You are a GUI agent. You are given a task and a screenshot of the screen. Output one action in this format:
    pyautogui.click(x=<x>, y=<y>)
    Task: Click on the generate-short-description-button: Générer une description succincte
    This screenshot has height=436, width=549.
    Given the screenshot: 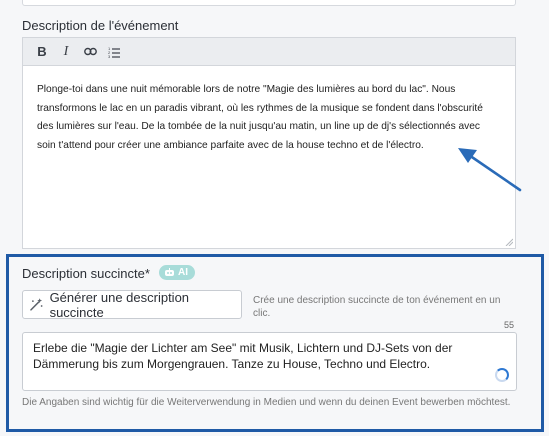 What is the action you would take?
    pyautogui.click(x=132, y=304)
    